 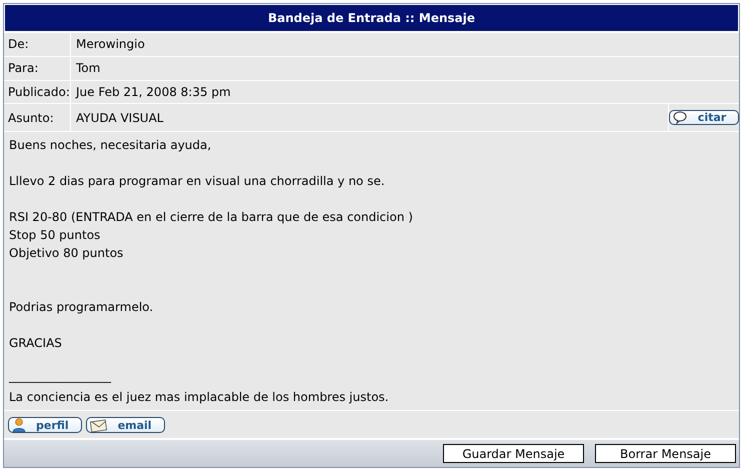 What do you see at coordinates (19, 425) in the screenshot?
I see `person-icon` at bounding box center [19, 425].